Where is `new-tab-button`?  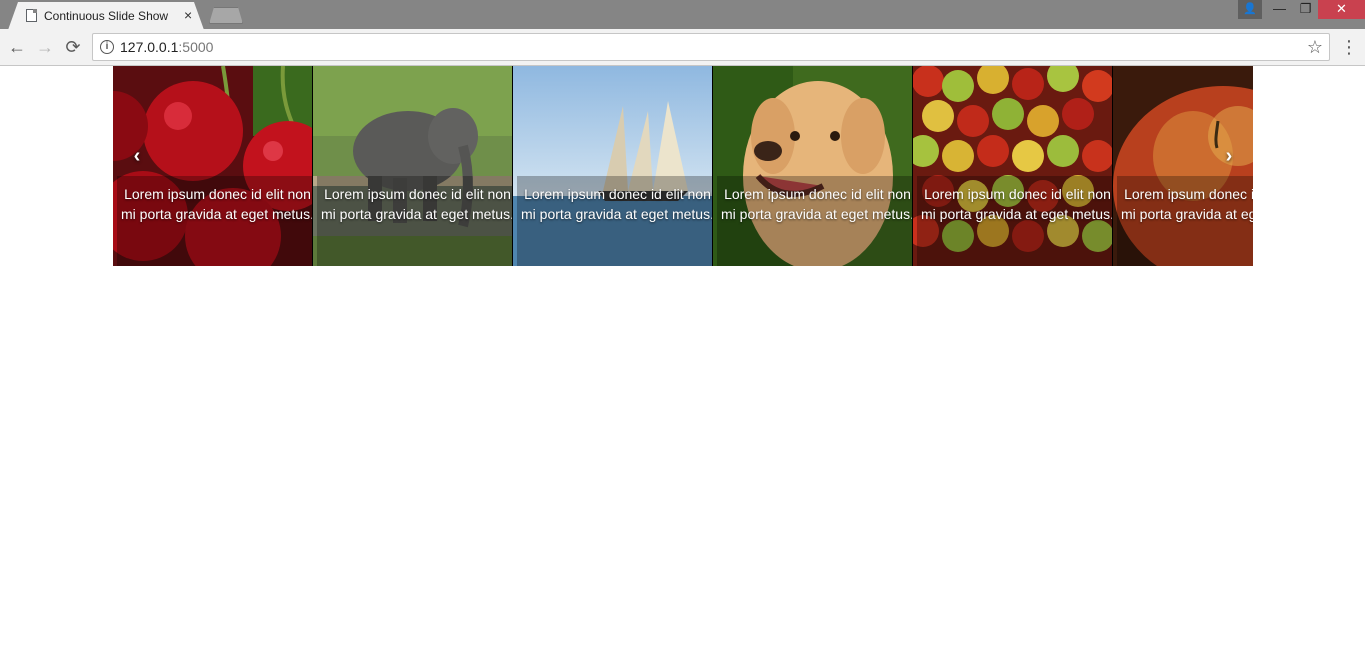
new-tab-button is located at coordinates (226, 15).